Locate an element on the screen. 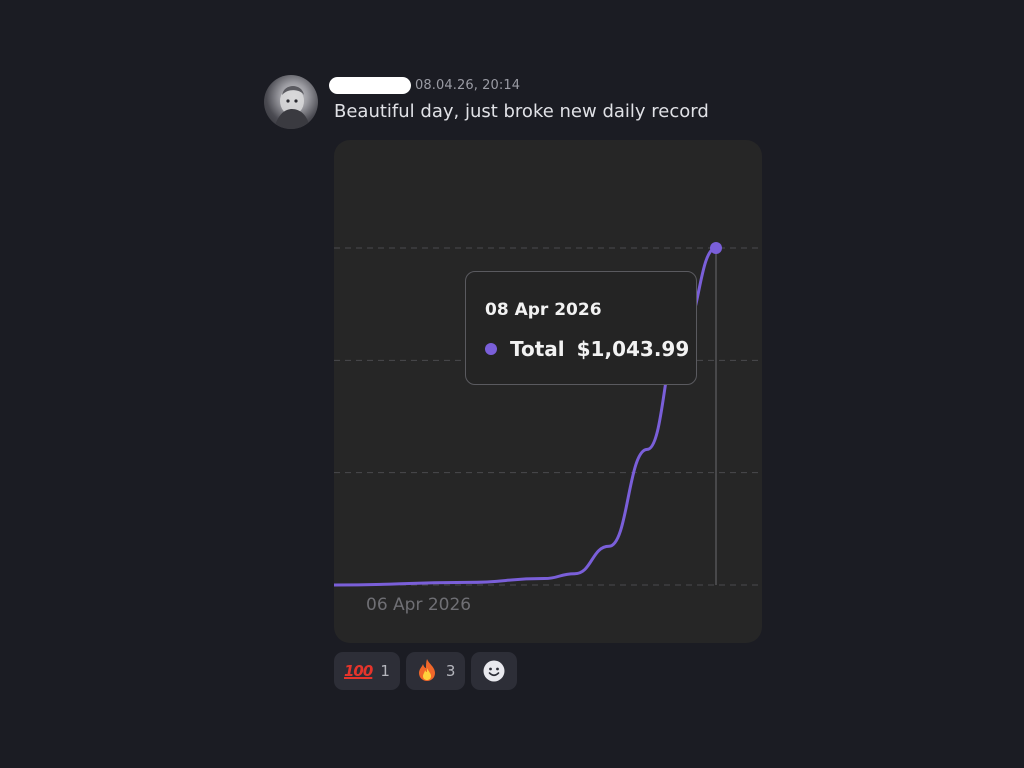  tooltip-value: $1,043.99 is located at coordinates (633, 349).